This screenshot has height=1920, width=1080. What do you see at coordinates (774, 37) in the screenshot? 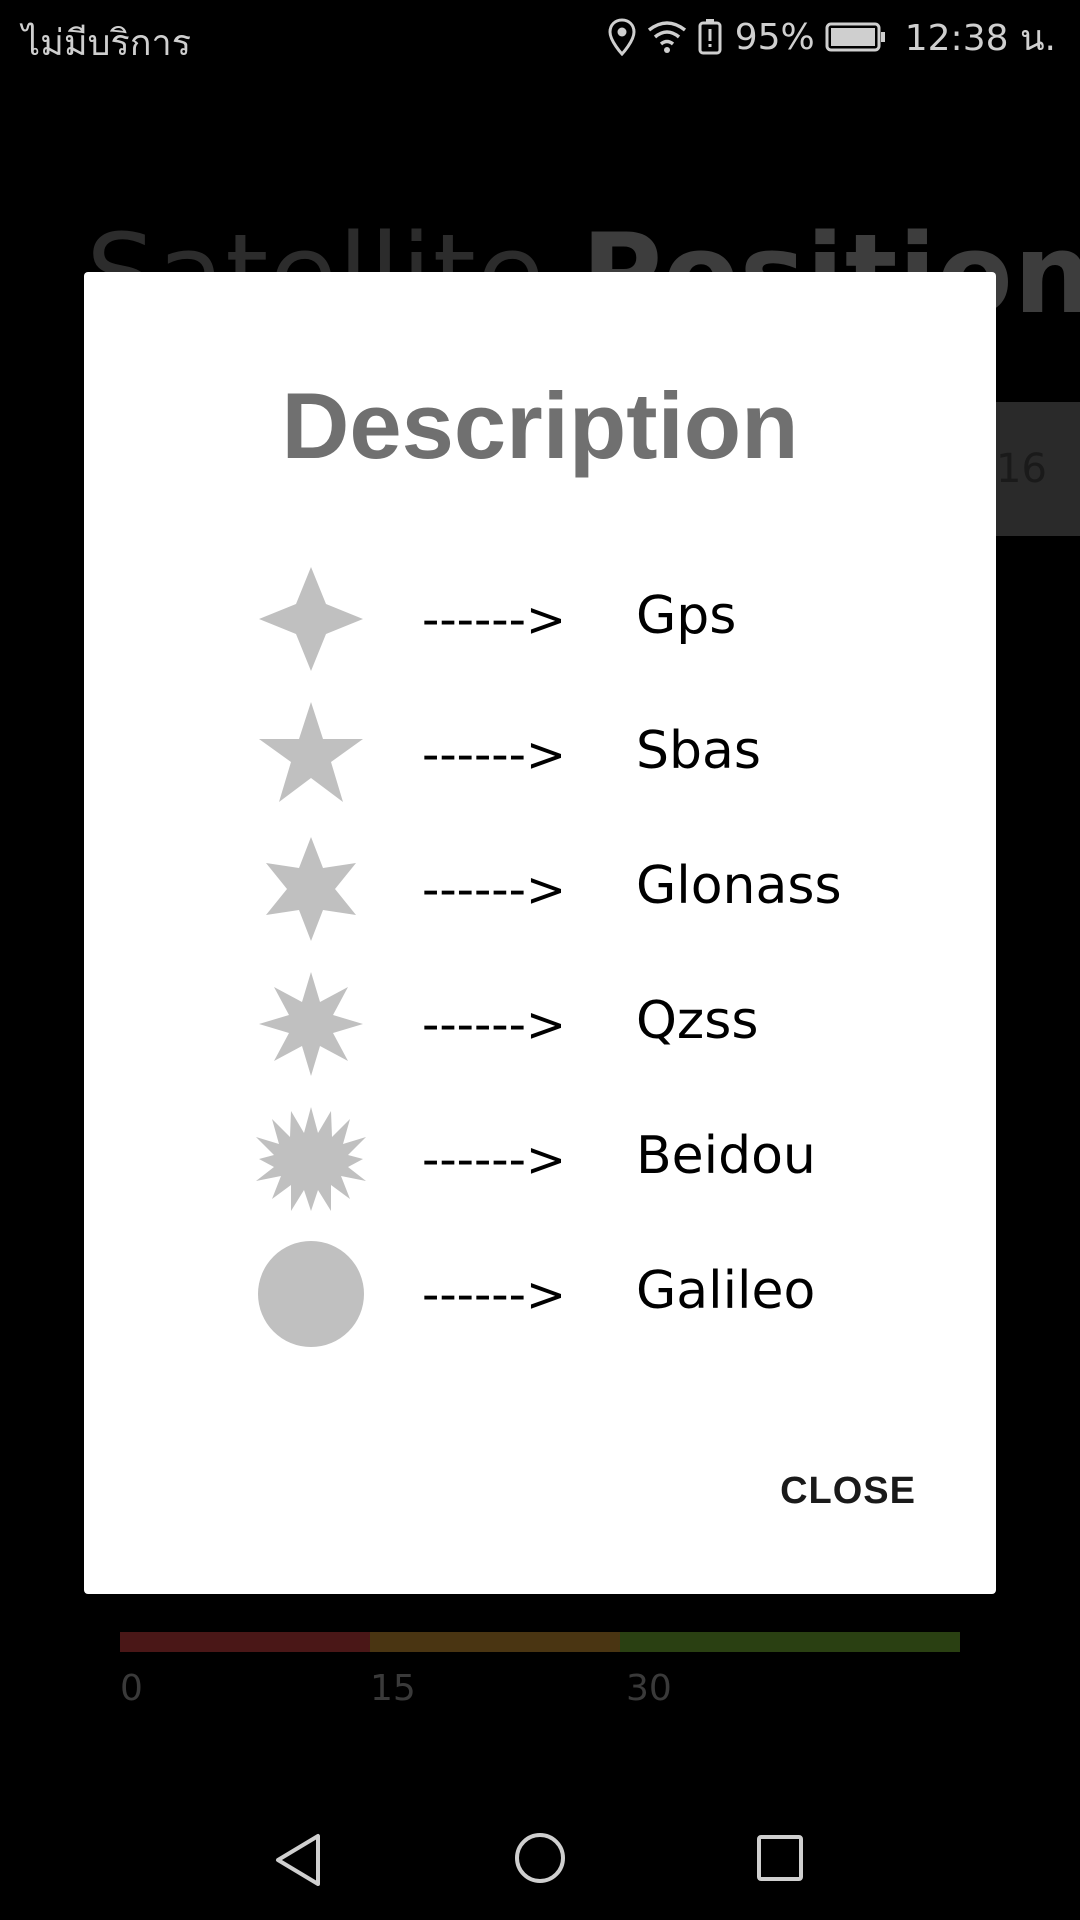
I see `battery-percent: 95%` at bounding box center [774, 37].